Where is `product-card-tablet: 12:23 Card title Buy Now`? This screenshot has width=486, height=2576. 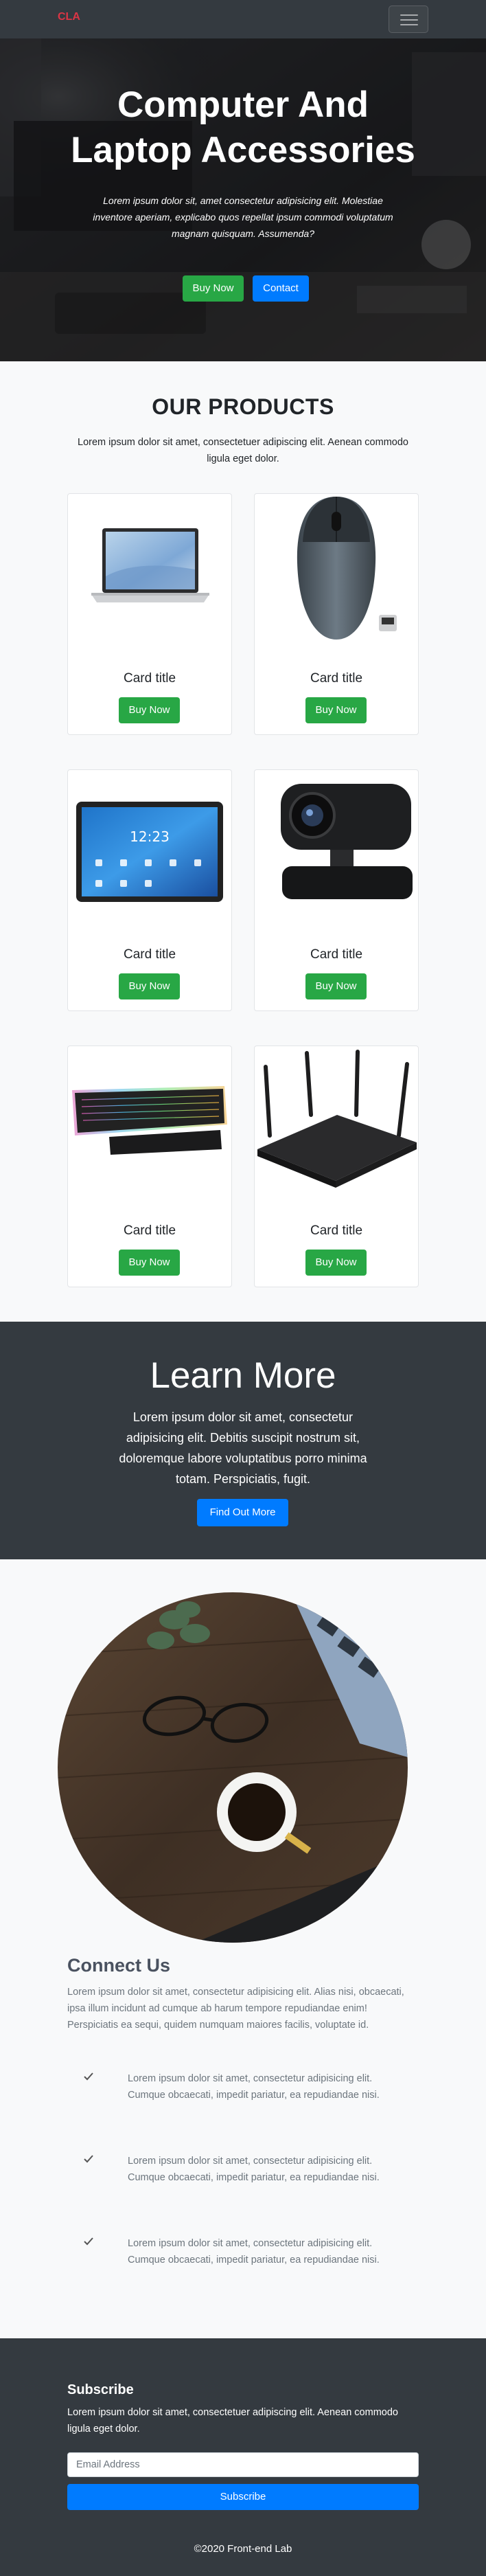
product-card-tablet: 12:23 Card title Buy Now is located at coordinates (149, 890).